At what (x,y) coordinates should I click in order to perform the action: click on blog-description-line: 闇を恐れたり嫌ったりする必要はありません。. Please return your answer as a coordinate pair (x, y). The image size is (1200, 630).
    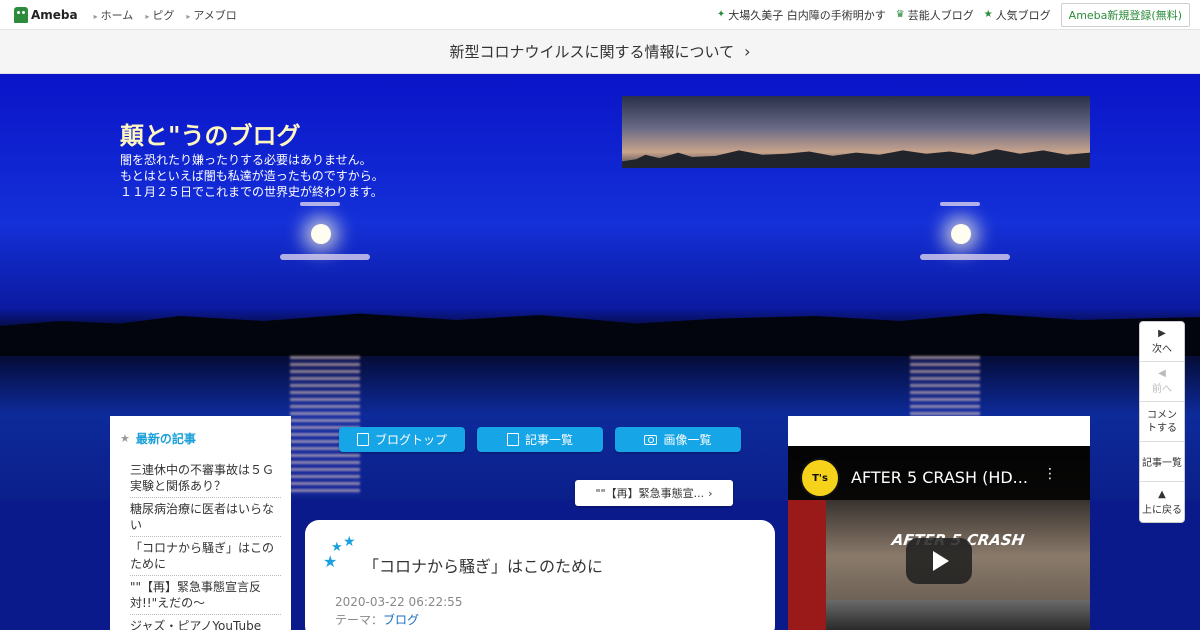
    Looking at the image, I should click on (246, 160).